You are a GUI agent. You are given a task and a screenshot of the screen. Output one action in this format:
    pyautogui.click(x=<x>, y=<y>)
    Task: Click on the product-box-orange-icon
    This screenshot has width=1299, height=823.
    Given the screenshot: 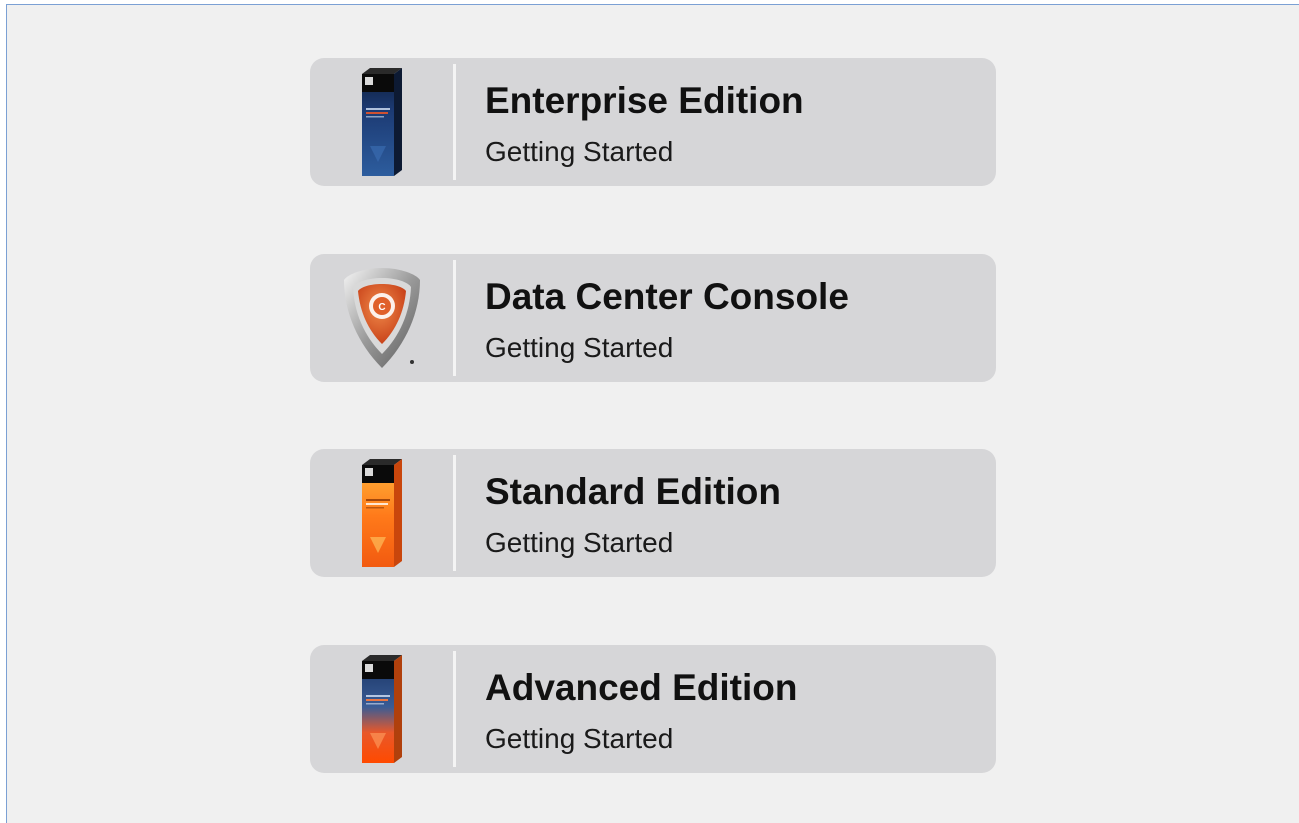 What is the action you would take?
    pyautogui.click(x=381, y=513)
    